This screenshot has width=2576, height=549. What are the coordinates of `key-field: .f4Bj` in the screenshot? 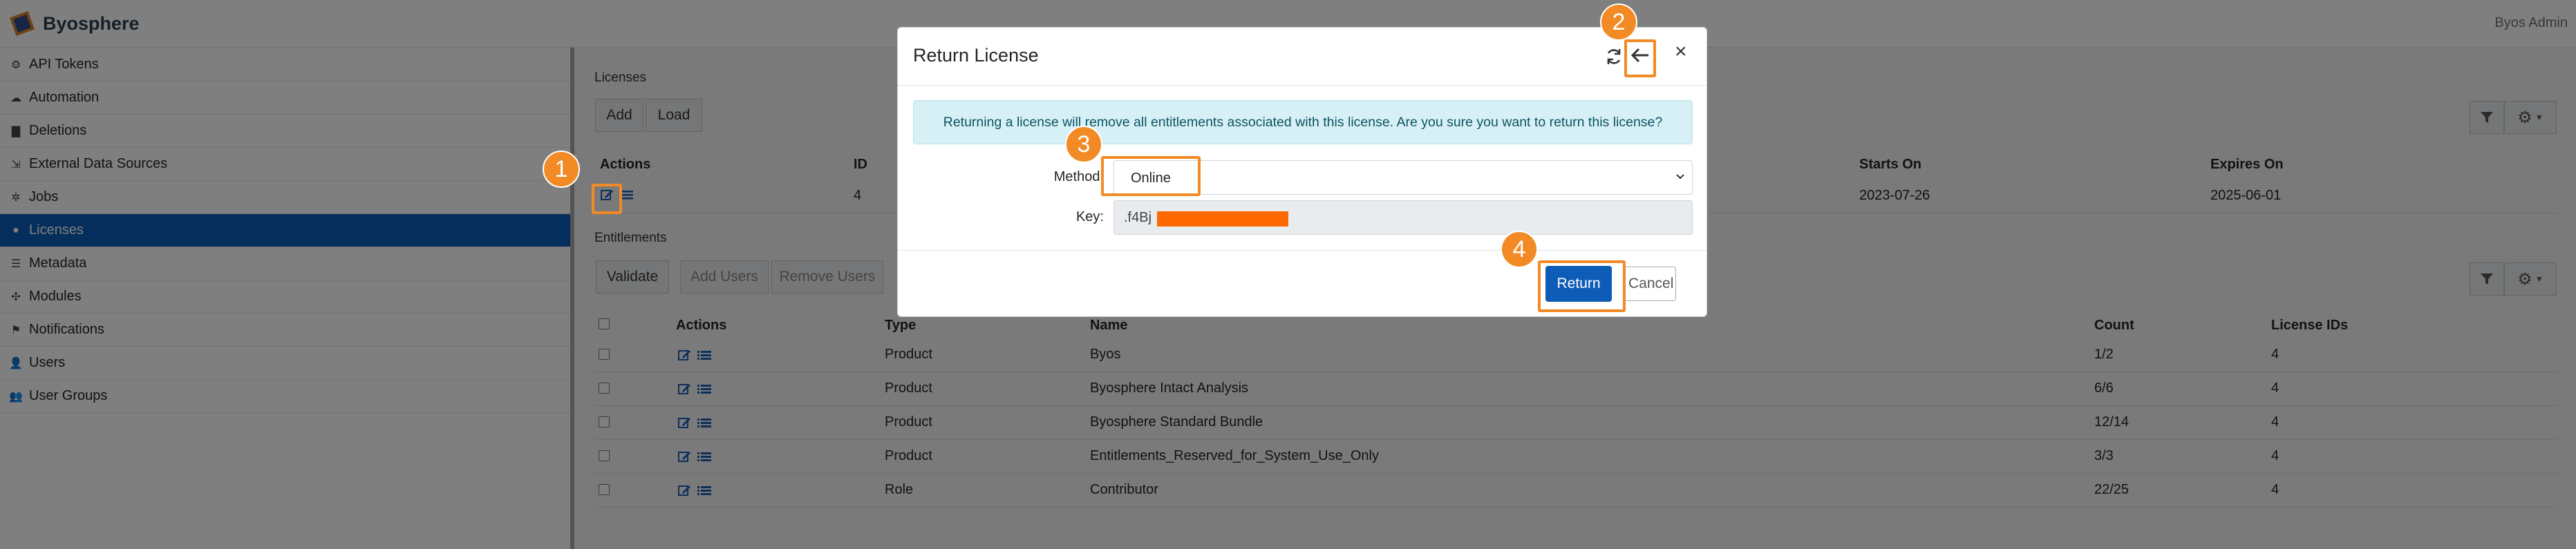 It's located at (1403, 217).